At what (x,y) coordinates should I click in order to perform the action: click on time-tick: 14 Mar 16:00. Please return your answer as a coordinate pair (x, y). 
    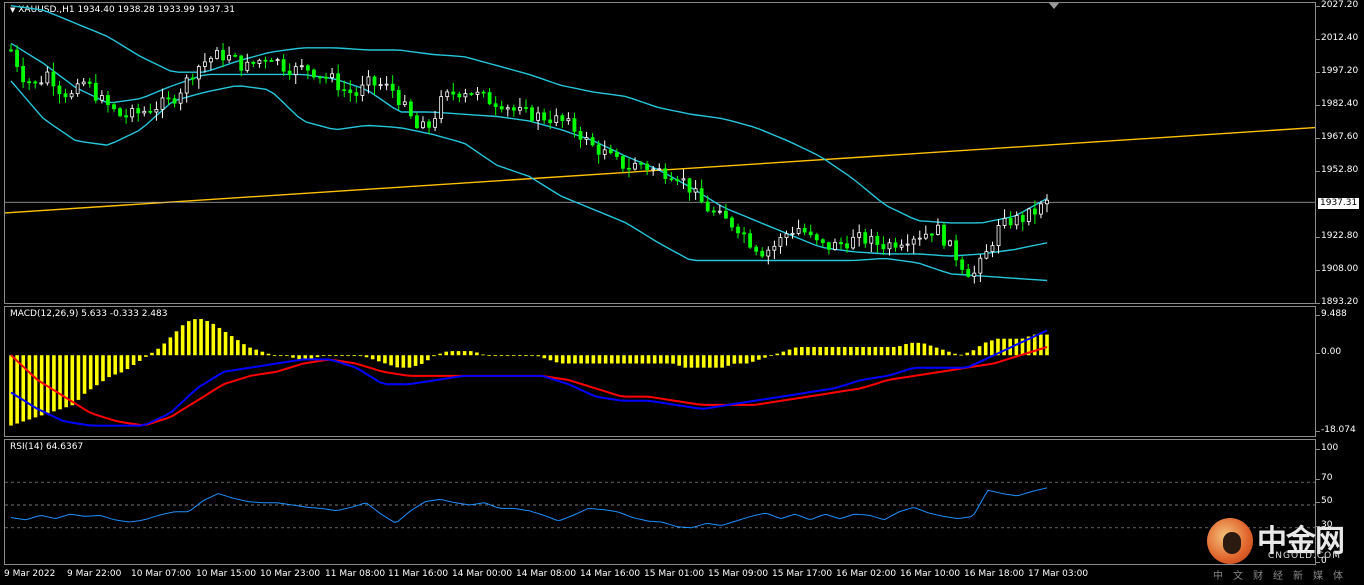
    Looking at the image, I should click on (610, 574).